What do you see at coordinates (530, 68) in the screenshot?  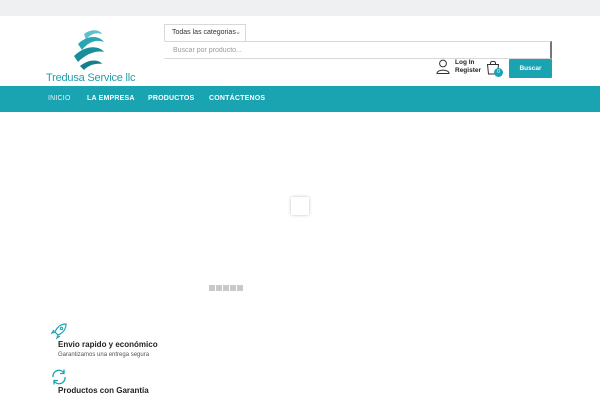 I see `search-button: Buscar` at bounding box center [530, 68].